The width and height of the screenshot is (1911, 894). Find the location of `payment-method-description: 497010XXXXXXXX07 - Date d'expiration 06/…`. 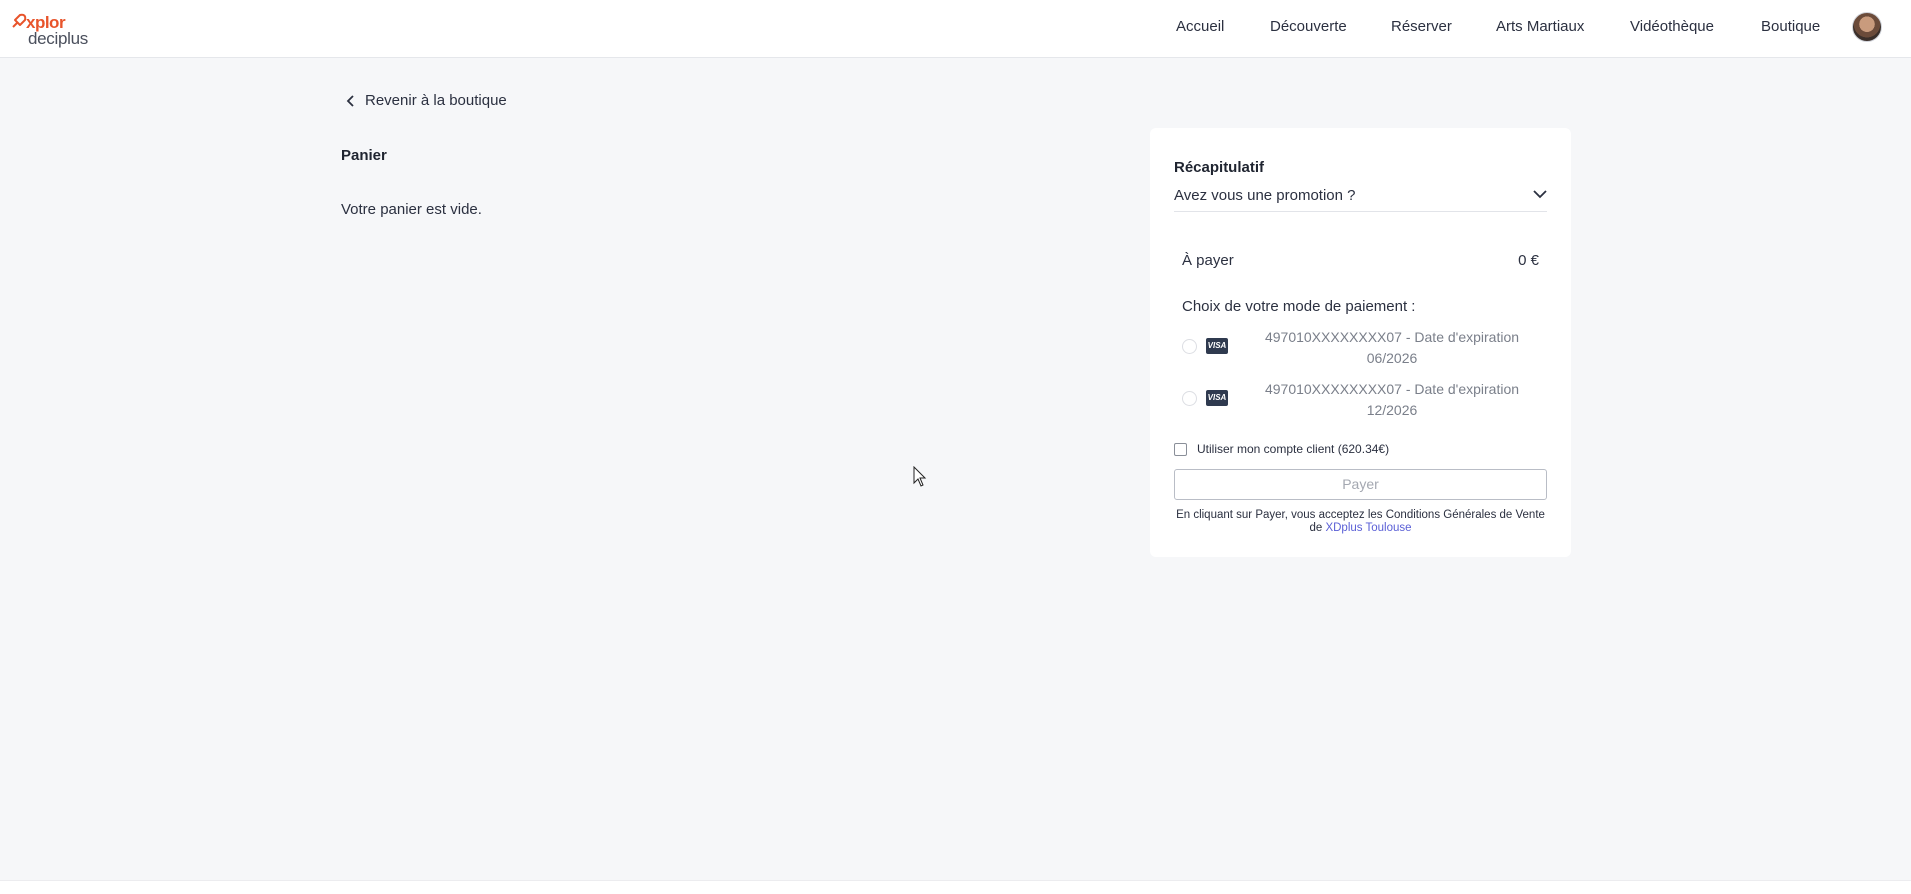

payment-method-description: 497010XXXXXXXX07 - Date d'expiration 06/… is located at coordinates (1392, 348).